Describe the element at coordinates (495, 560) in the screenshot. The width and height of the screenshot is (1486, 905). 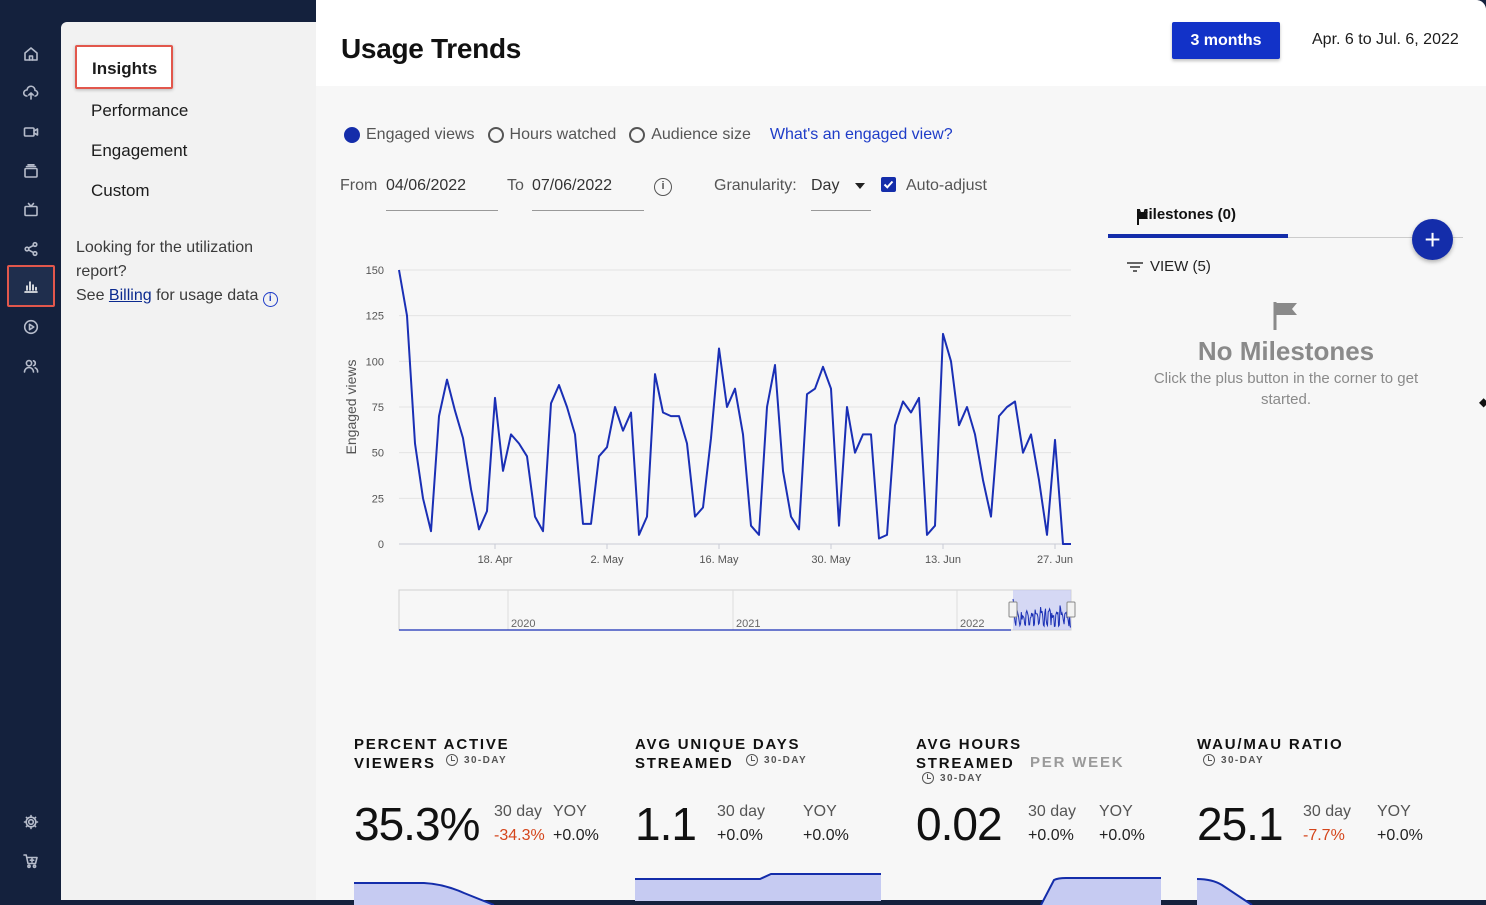
I see `x-tick-label: 18. Apr` at that location.